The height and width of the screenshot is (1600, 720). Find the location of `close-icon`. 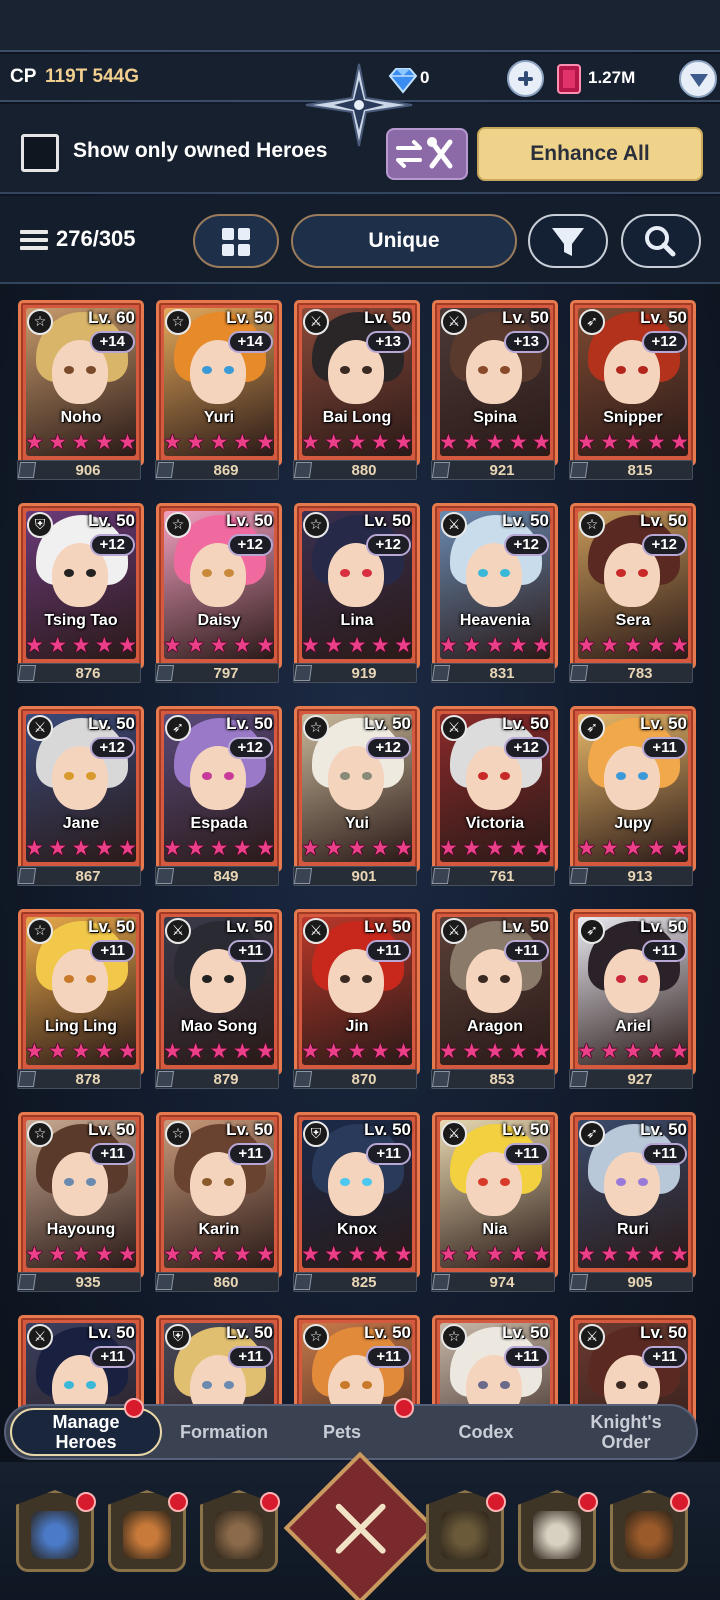

close-icon is located at coordinates (360, 1525).